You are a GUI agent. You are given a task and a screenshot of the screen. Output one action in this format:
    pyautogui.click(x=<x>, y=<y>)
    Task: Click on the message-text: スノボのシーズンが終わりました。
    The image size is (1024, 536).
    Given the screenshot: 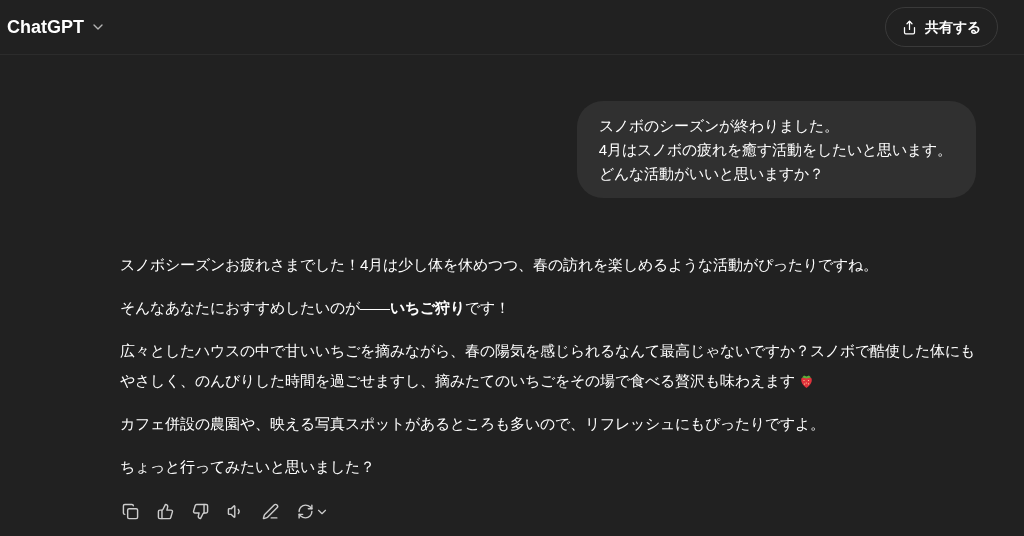 What is the action you would take?
    pyautogui.click(x=719, y=126)
    